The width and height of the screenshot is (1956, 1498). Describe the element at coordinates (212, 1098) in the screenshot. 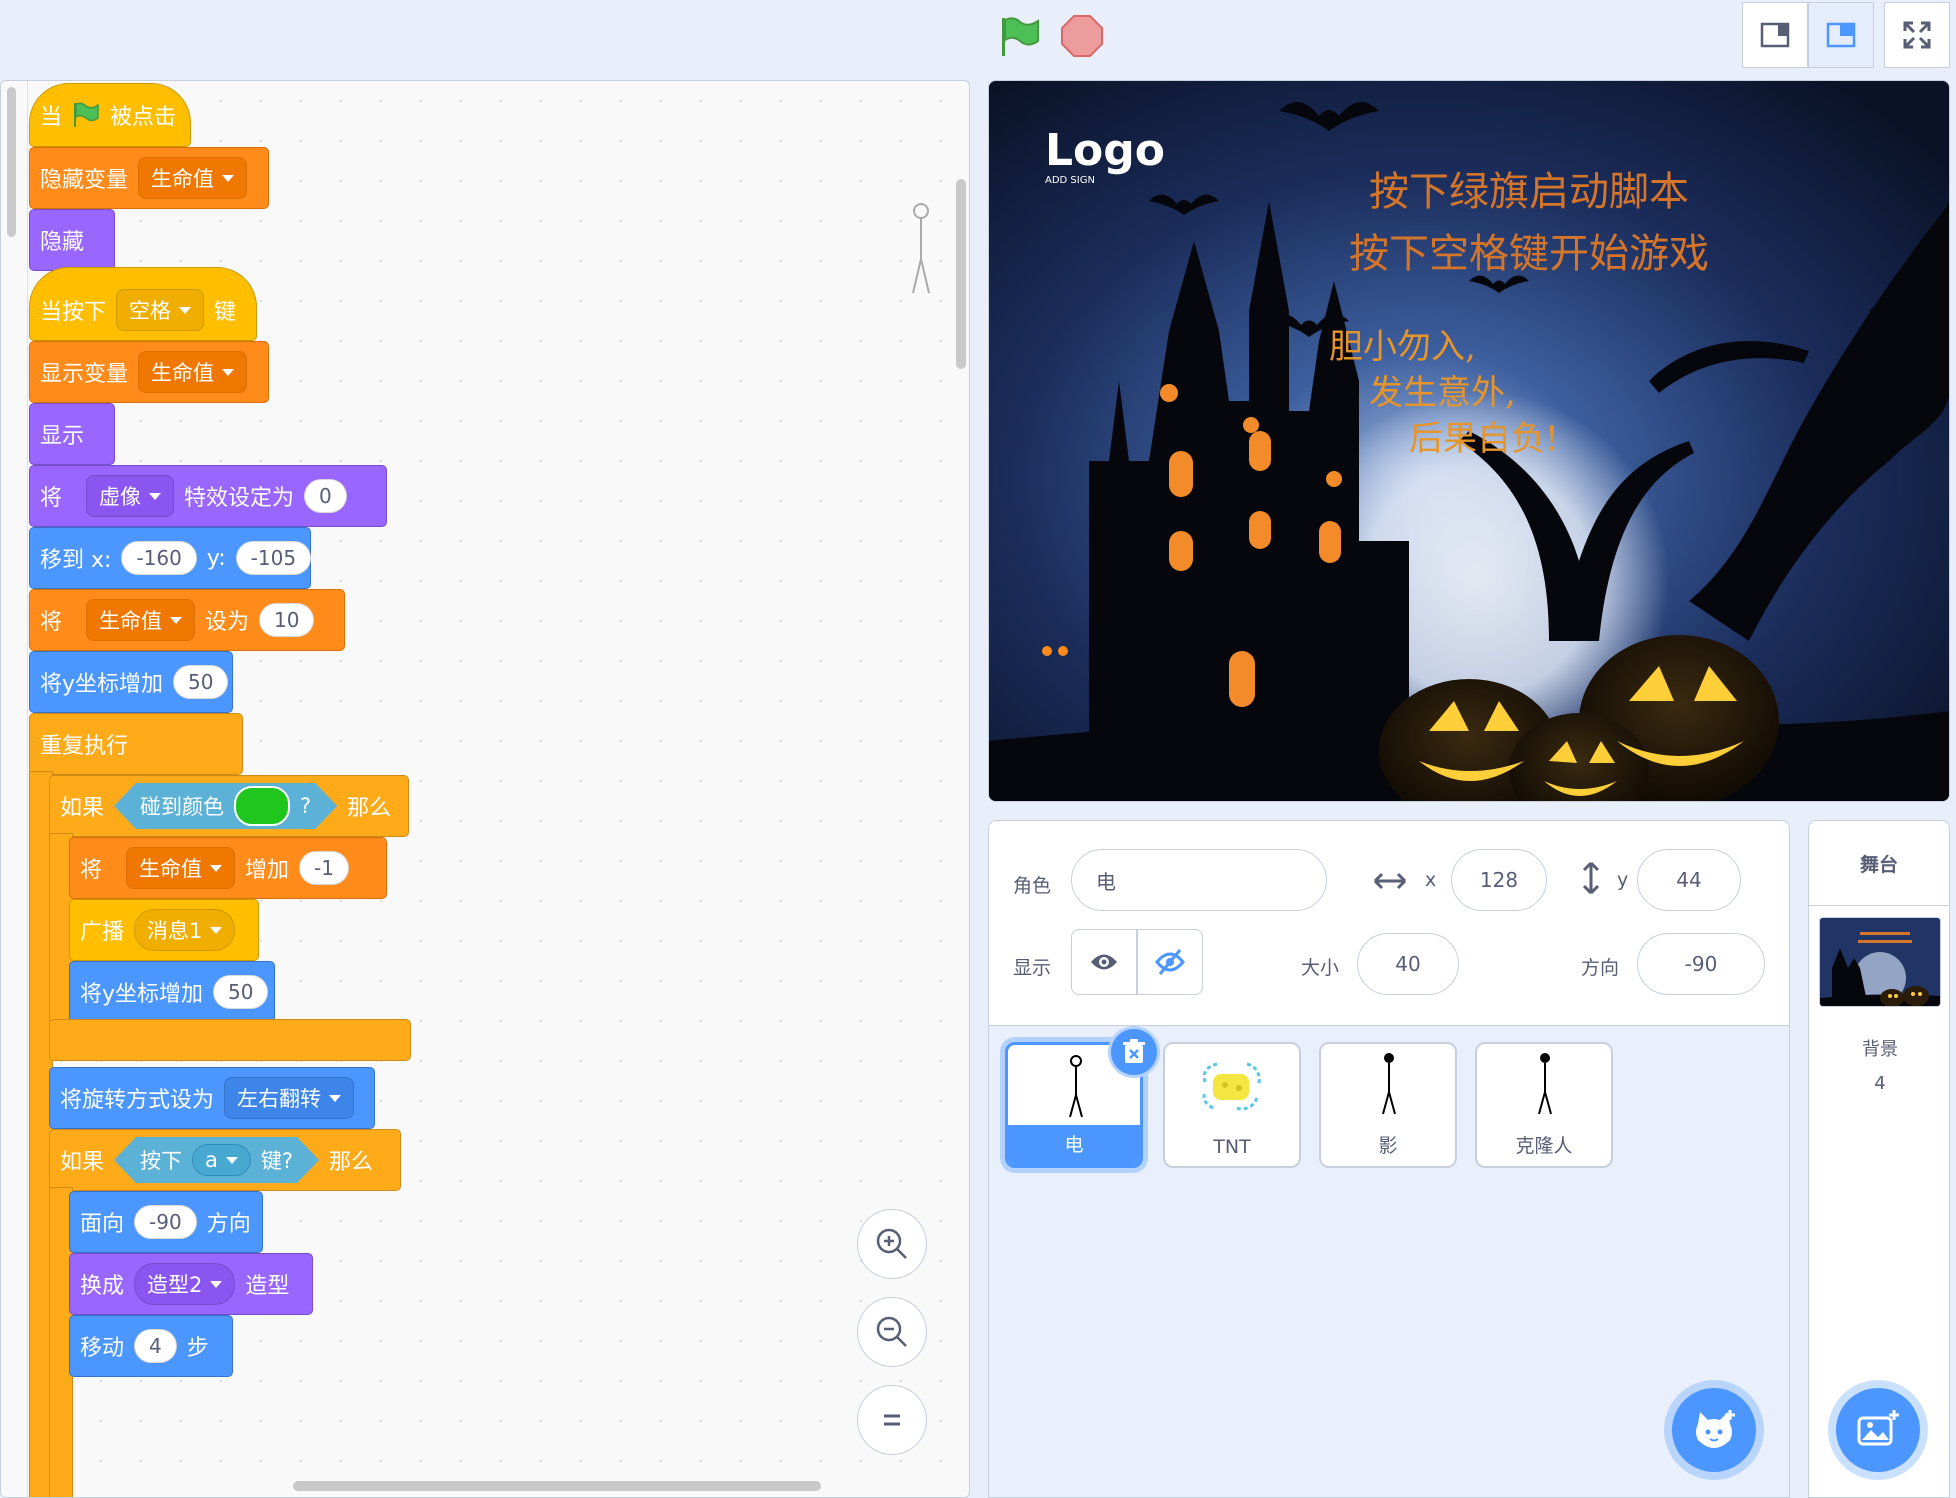

I see `set-rotation-style-block: 将旋转方式设为 左右翻转` at that location.